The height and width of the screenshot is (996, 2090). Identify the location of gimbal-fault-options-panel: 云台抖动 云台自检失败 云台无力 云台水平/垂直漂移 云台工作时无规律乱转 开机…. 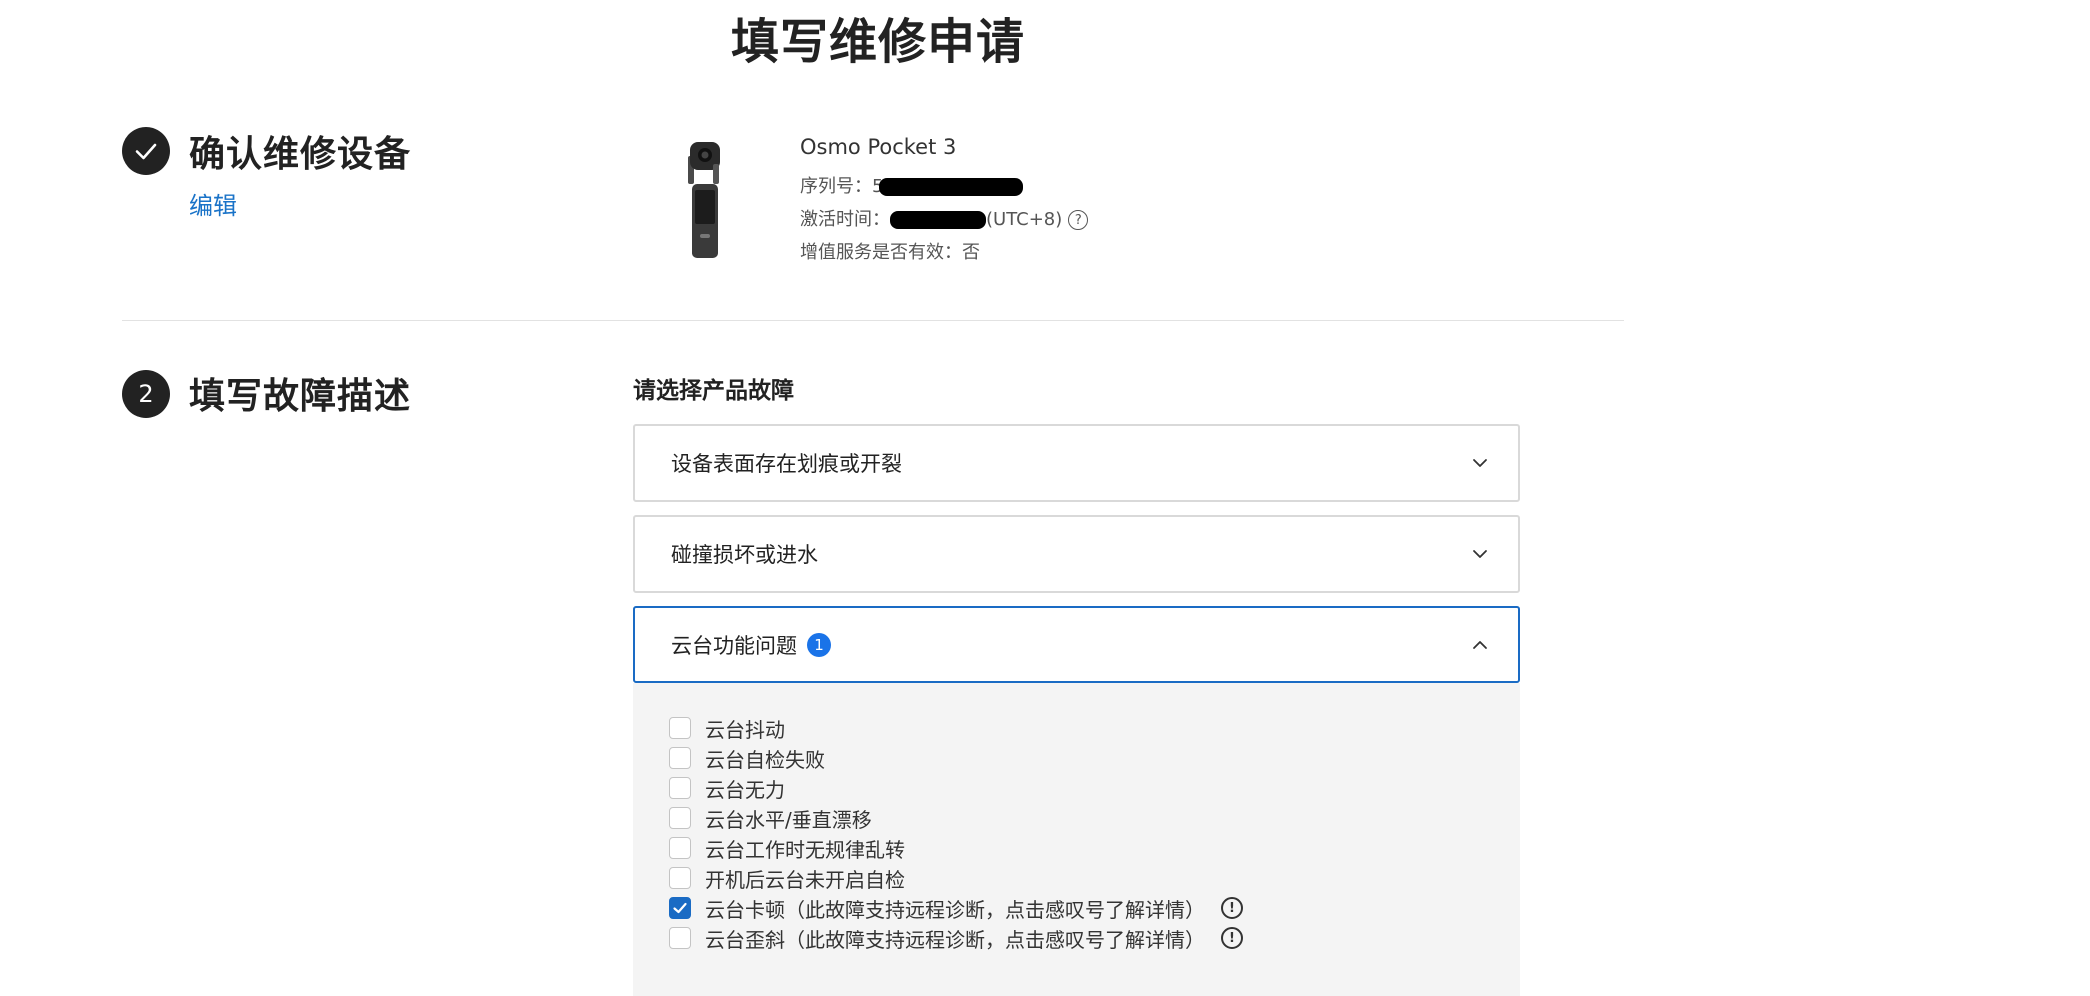
(1076, 839).